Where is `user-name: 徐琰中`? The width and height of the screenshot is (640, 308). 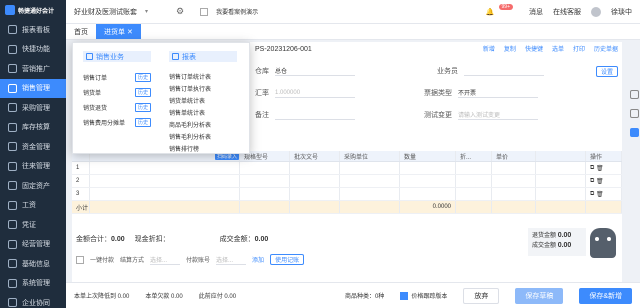 user-name: 徐琰中 is located at coordinates (621, 12).